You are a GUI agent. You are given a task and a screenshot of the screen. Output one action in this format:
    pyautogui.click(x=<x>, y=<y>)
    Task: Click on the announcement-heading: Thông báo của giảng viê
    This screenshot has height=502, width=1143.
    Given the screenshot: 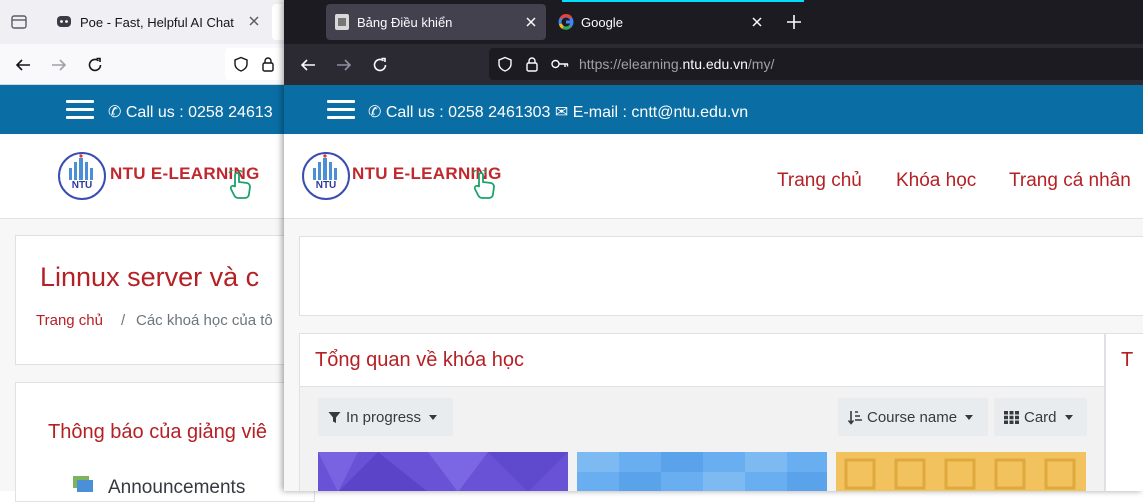 What is the action you would take?
    pyautogui.click(x=158, y=432)
    